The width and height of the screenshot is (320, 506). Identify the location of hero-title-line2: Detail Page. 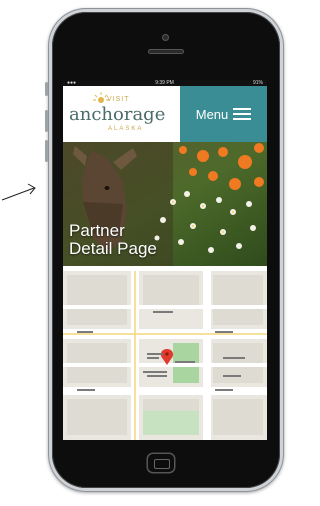
(113, 248).